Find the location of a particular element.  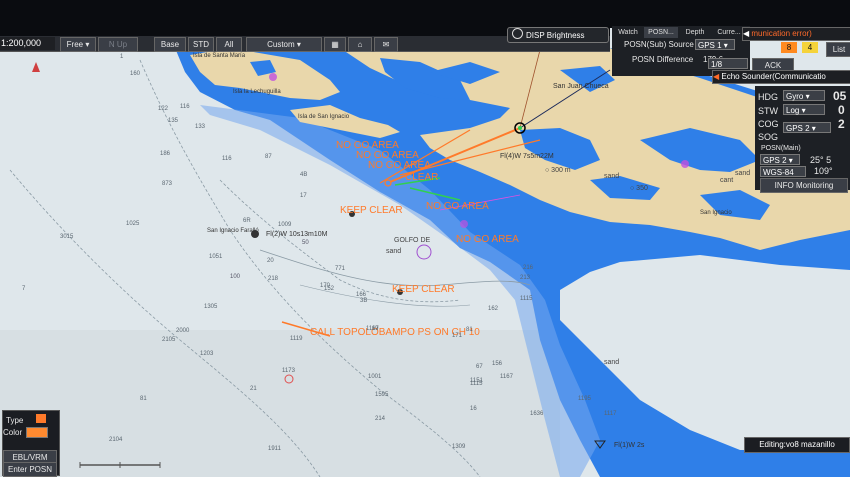

height-label: ○ 300 m is located at coordinates (558, 170).